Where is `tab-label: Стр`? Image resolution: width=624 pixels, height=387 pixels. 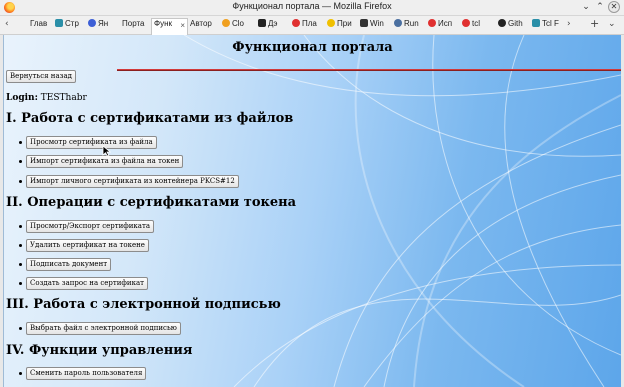 tab-label: Стр is located at coordinates (72, 23).